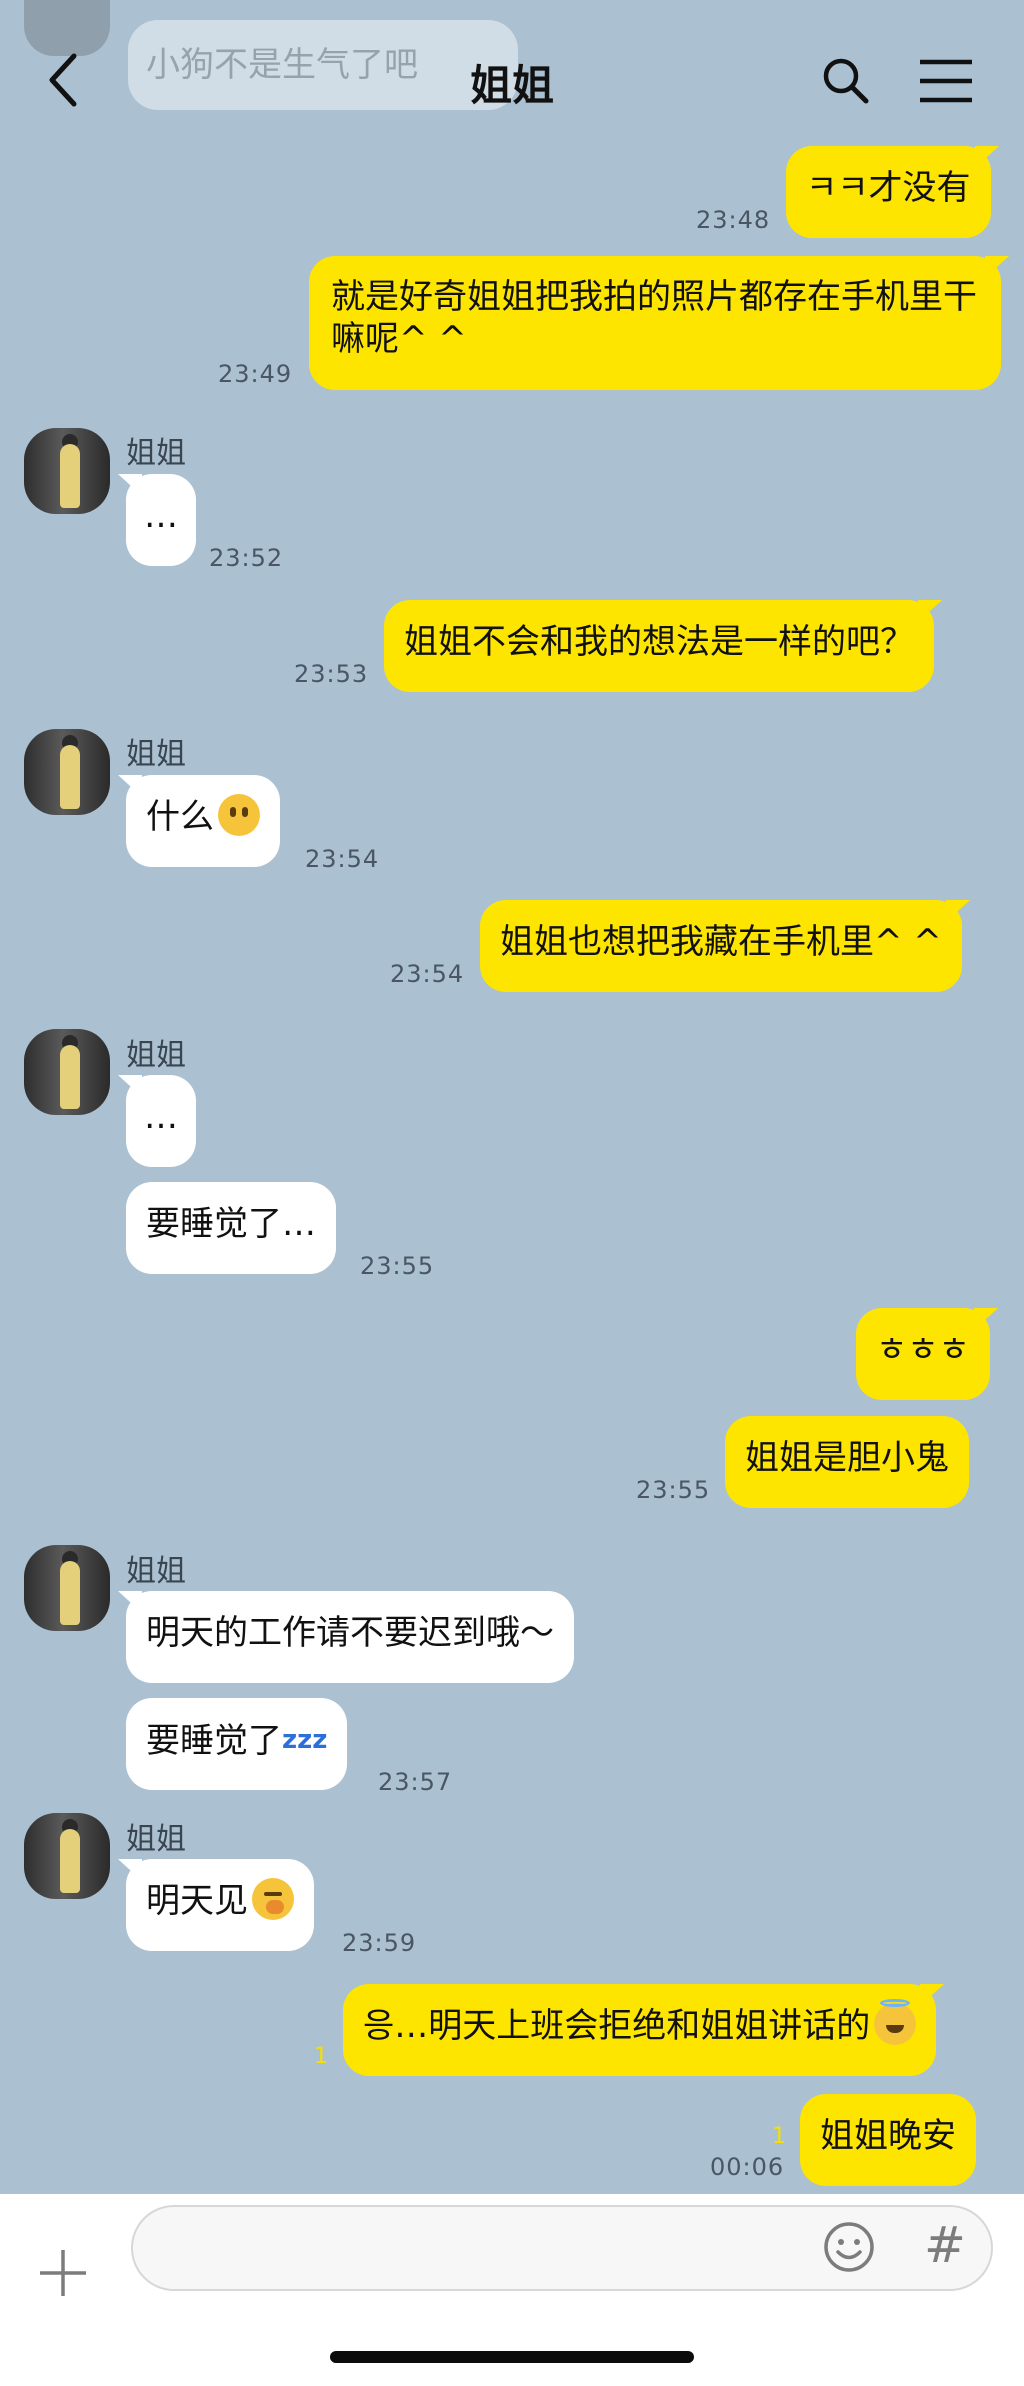 The height and width of the screenshot is (2386, 1024). I want to click on chat-header: 小狗不是生气了吧 姐姐, so click(512, 70).